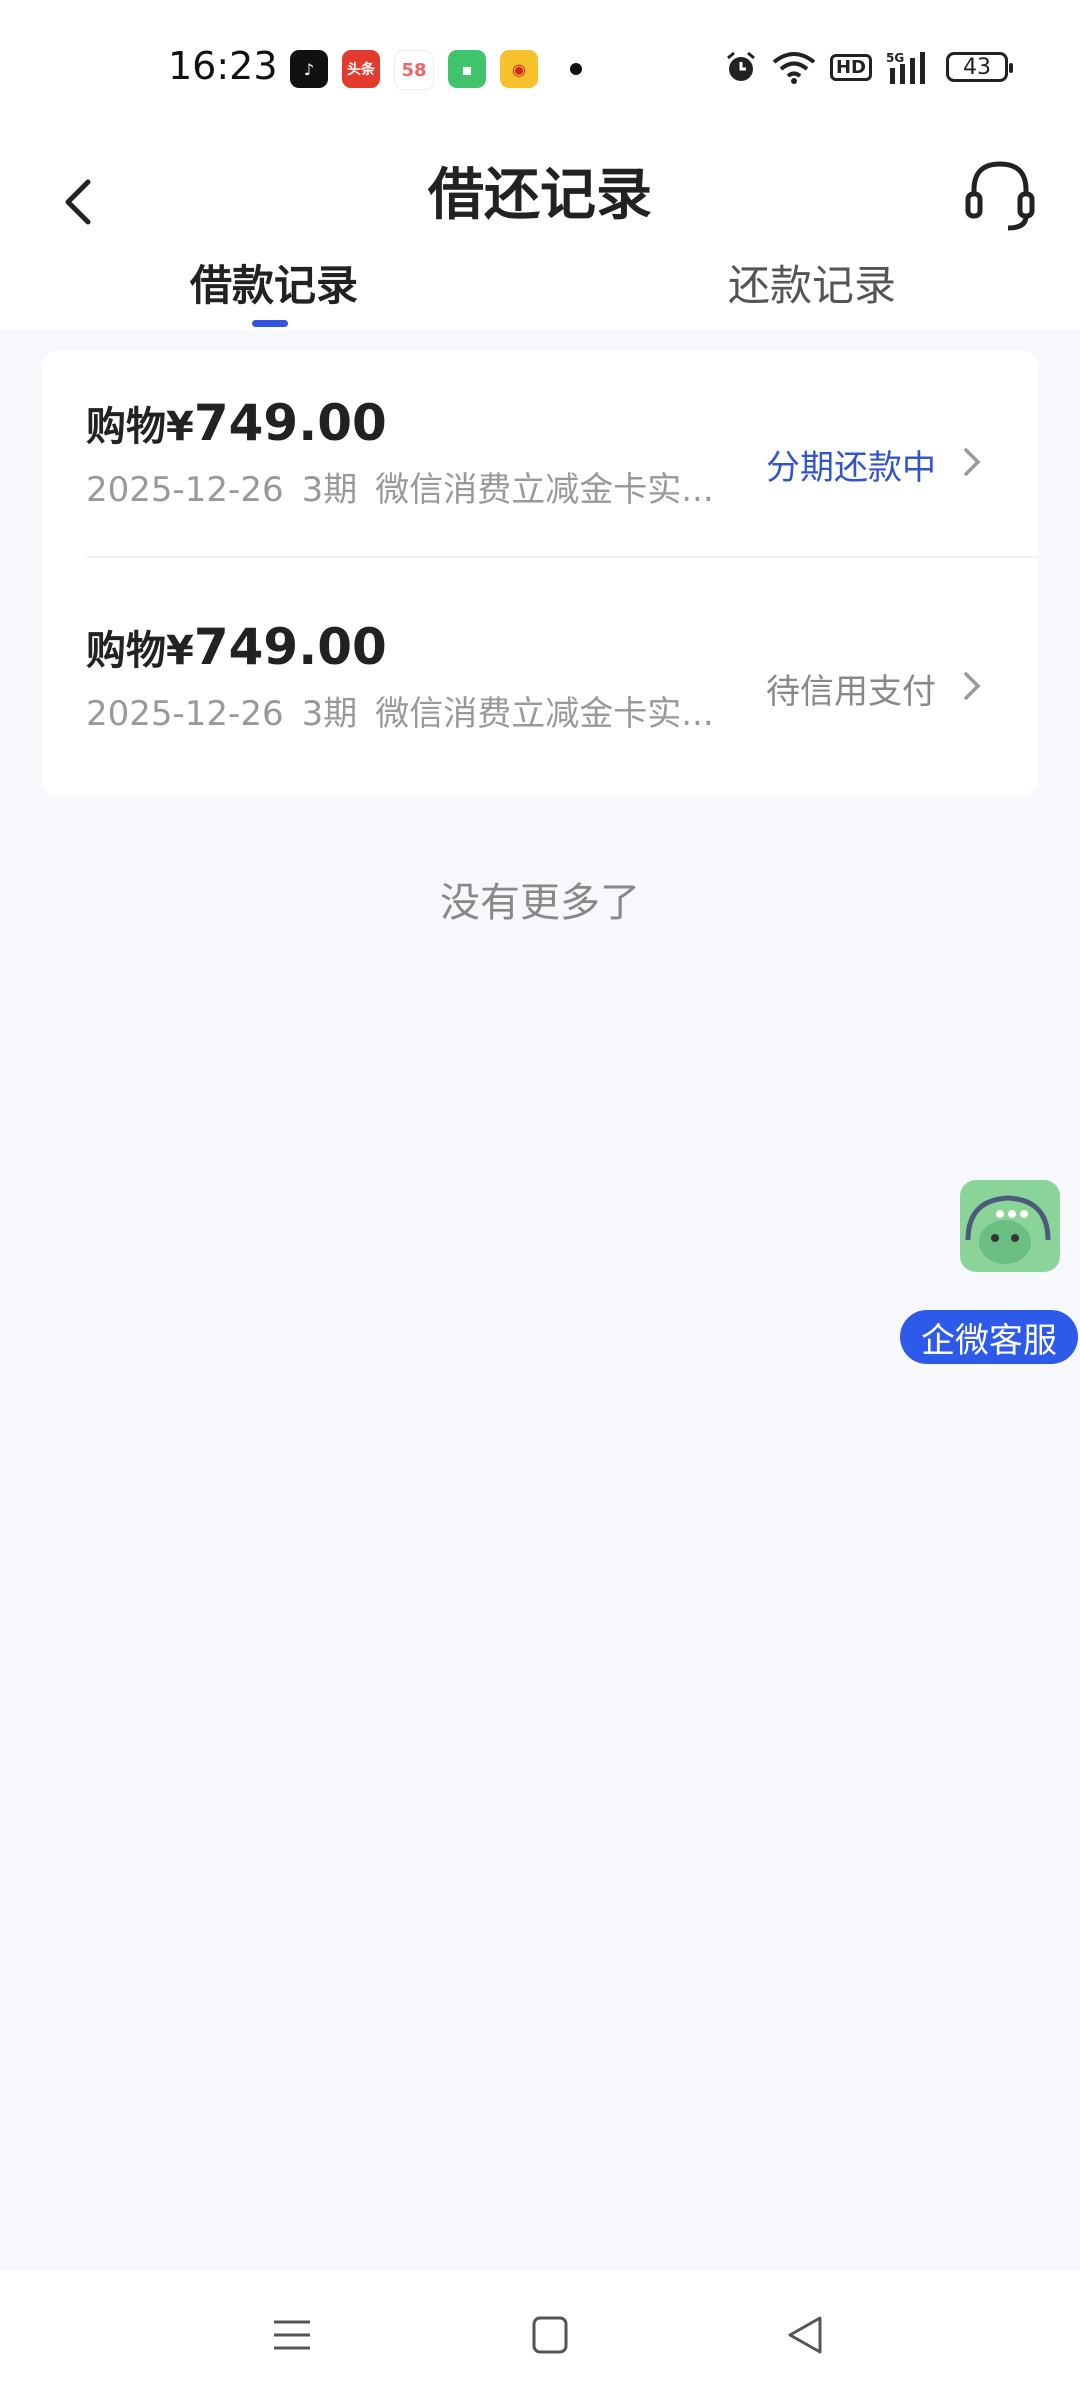  I want to click on record-status: 分期还款中, so click(851, 468).